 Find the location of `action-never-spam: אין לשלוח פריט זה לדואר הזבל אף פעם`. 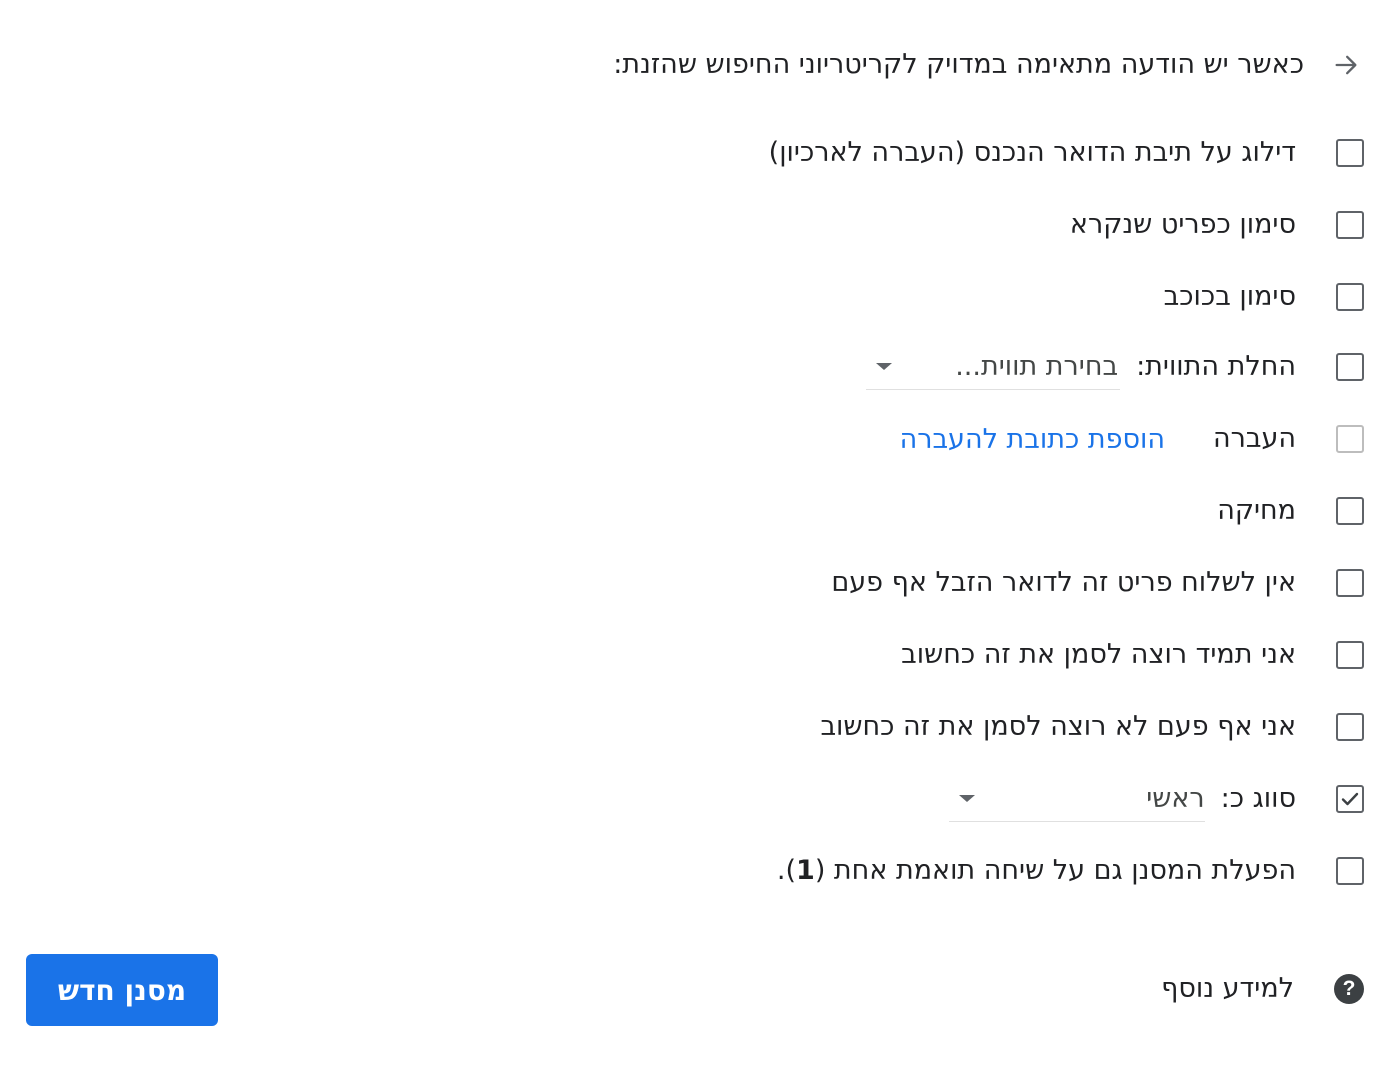

action-never-spam: אין לשלוח פריט זה לדואר הזבל אף פעם is located at coordinates (1097, 583).